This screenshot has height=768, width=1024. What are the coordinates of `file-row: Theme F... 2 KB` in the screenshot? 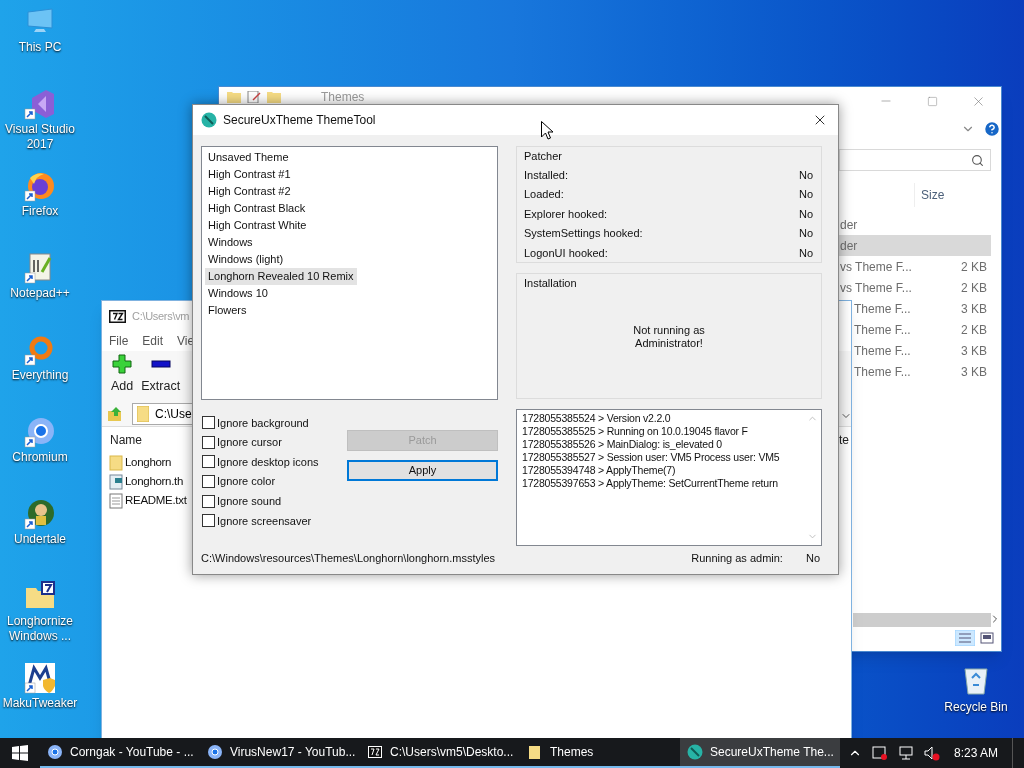 It's located at (922, 329).